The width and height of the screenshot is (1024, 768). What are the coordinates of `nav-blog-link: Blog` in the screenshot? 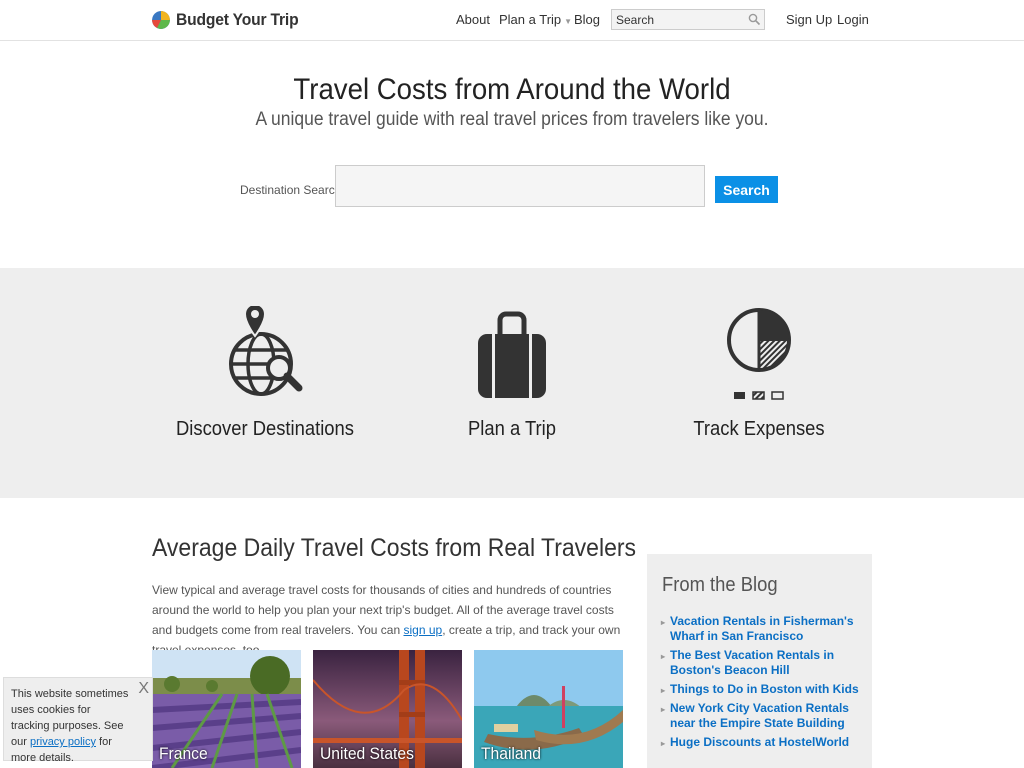 It's located at (587, 19).